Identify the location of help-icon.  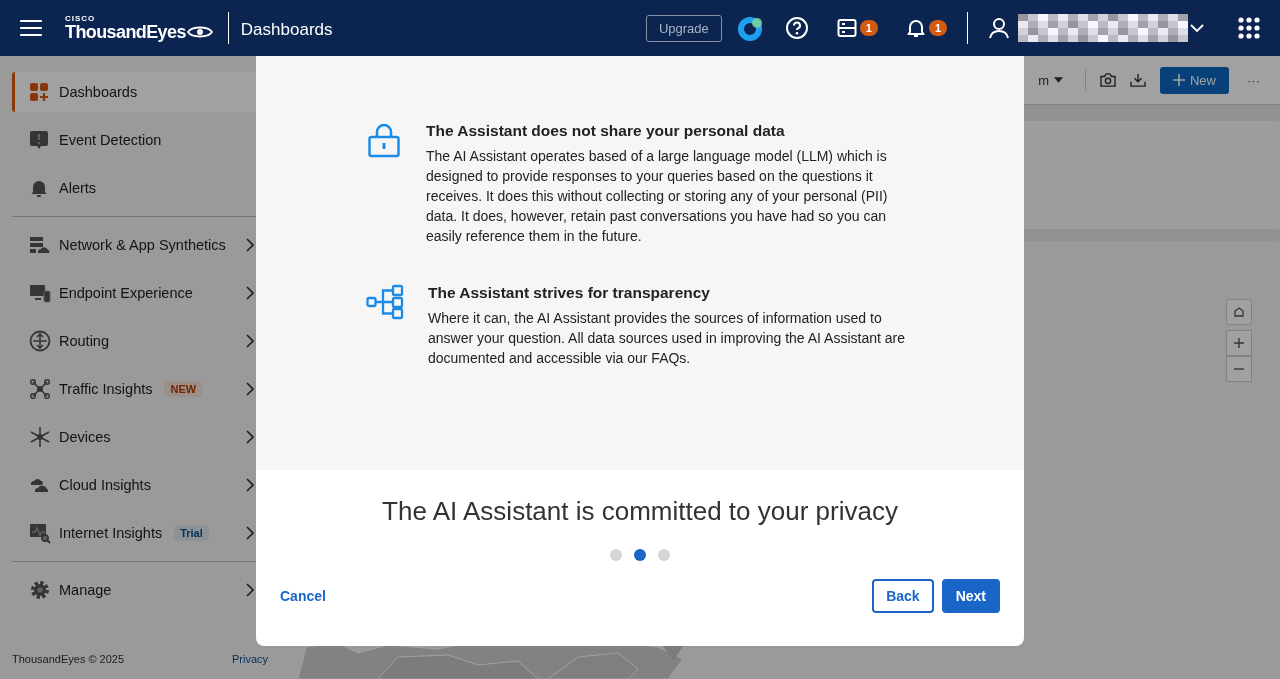
(796, 28).